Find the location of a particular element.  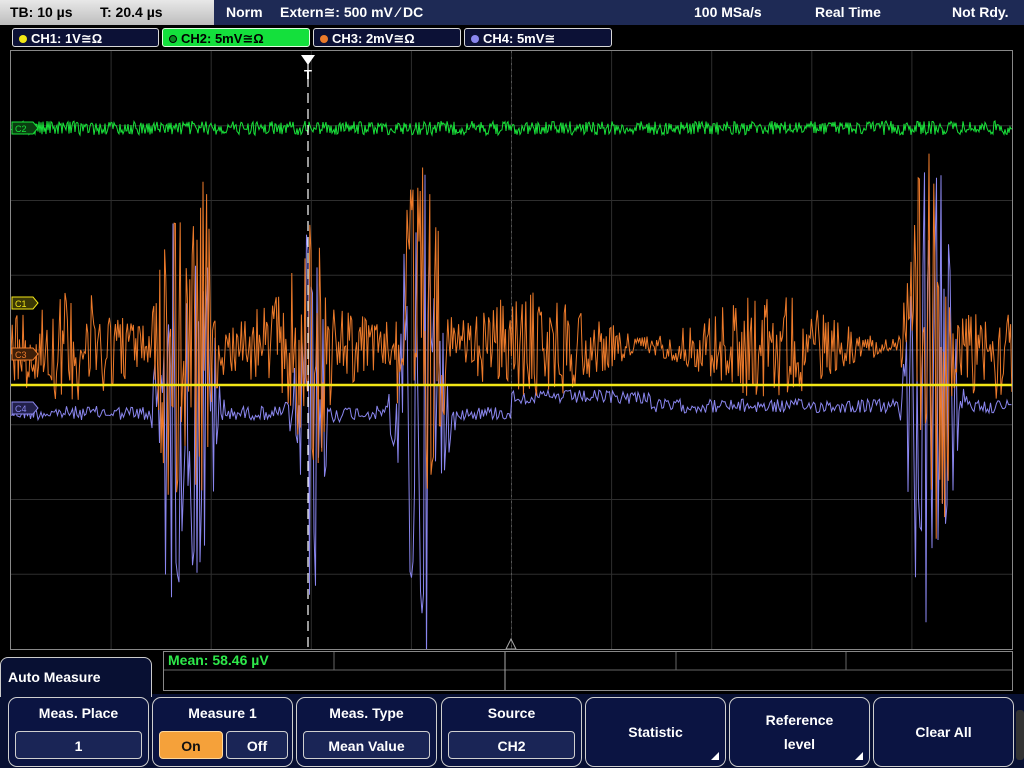

reference-level-title: Reference is located at coordinates (799, 720).